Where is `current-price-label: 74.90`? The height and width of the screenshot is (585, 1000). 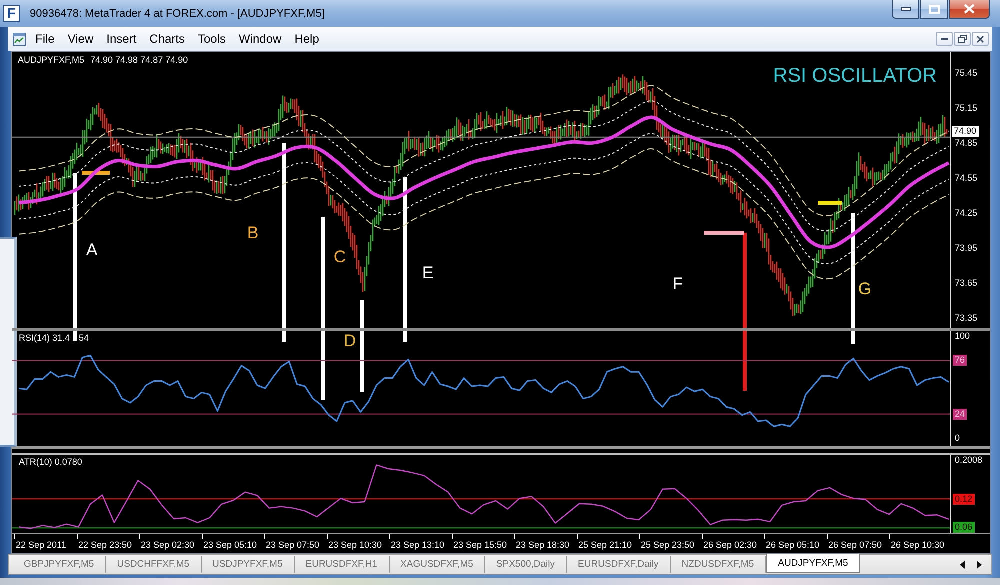
current-price-label: 74.90 is located at coordinates (965, 131).